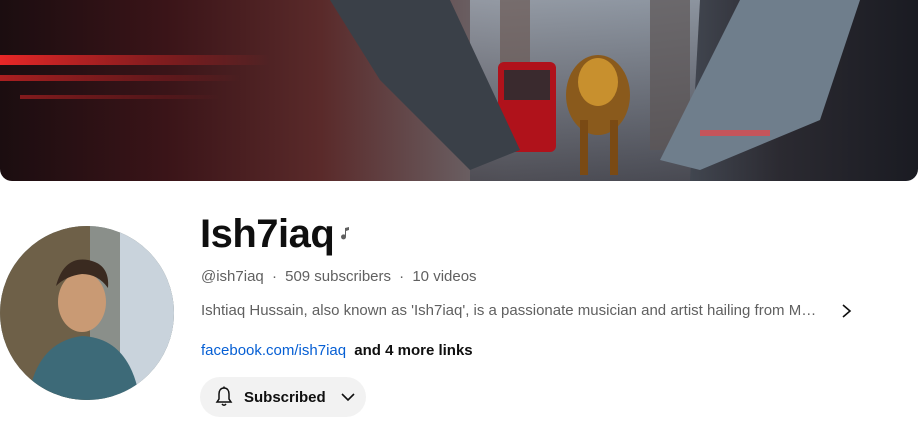 The width and height of the screenshot is (918, 446). I want to click on channel-handle: @ish7iaq, so click(232, 276).